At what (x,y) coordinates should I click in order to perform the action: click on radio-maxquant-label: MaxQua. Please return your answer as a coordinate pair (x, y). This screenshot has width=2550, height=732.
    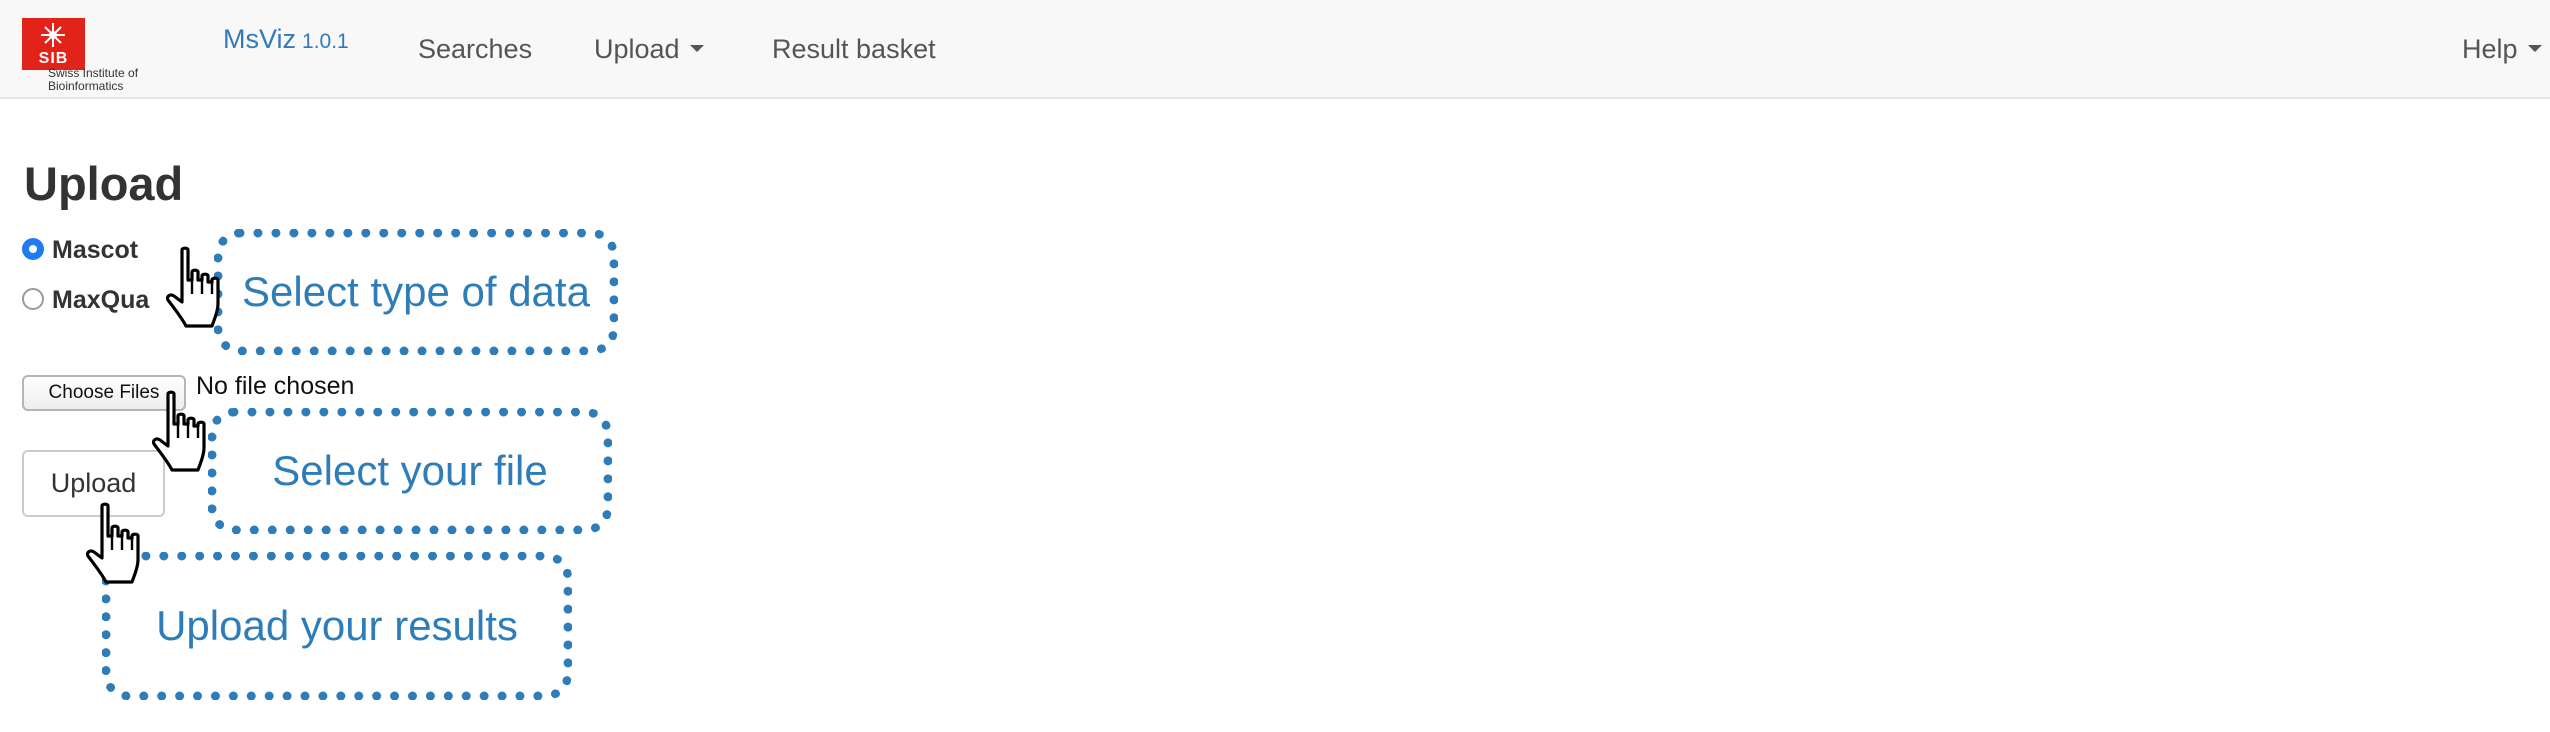
    Looking at the image, I should click on (101, 300).